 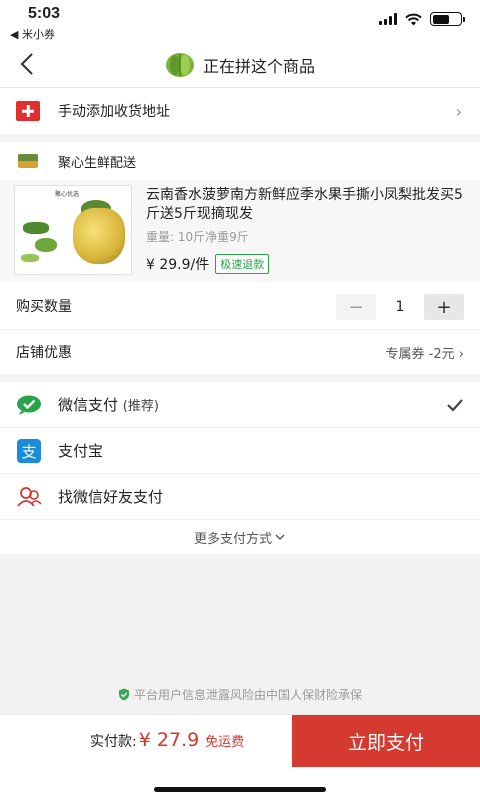 I want to click on chevron-down-icon, so click(x=280, y=537).